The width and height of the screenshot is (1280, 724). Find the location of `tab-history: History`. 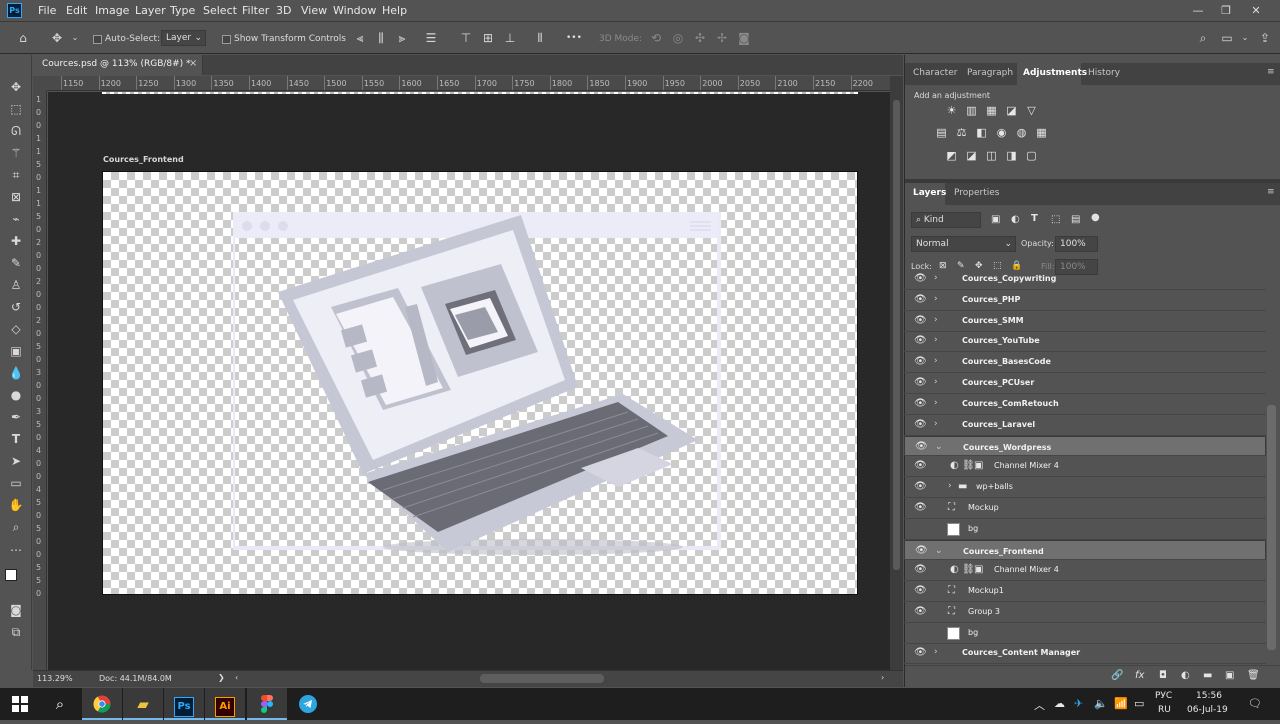

tab-history: History is located at coordinates (1104, 73).